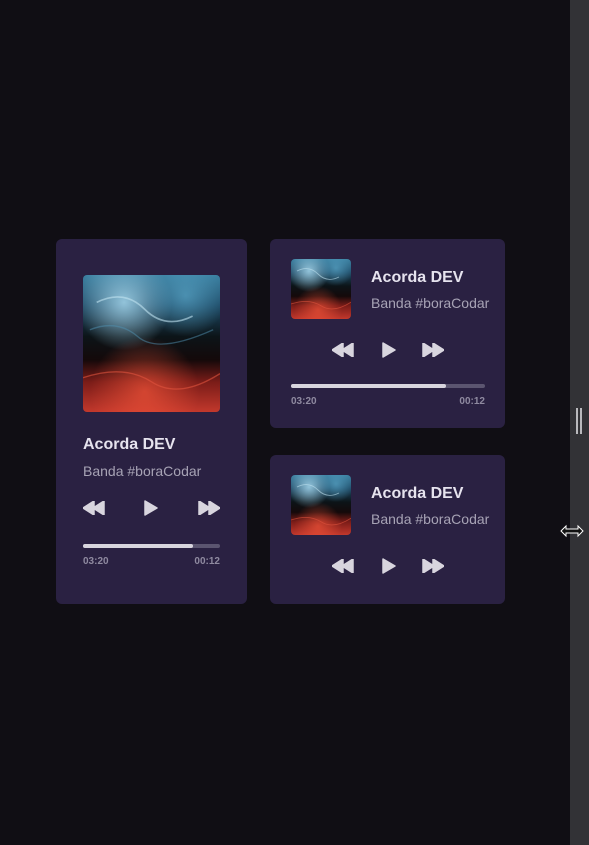 This screenshot has height=845, width=589. Describe the element at coordinates (151, 421) in the screenshot. I see `player-card-large: Acorda DEV Banda #boraCodar 03:20 00:12` at that location.